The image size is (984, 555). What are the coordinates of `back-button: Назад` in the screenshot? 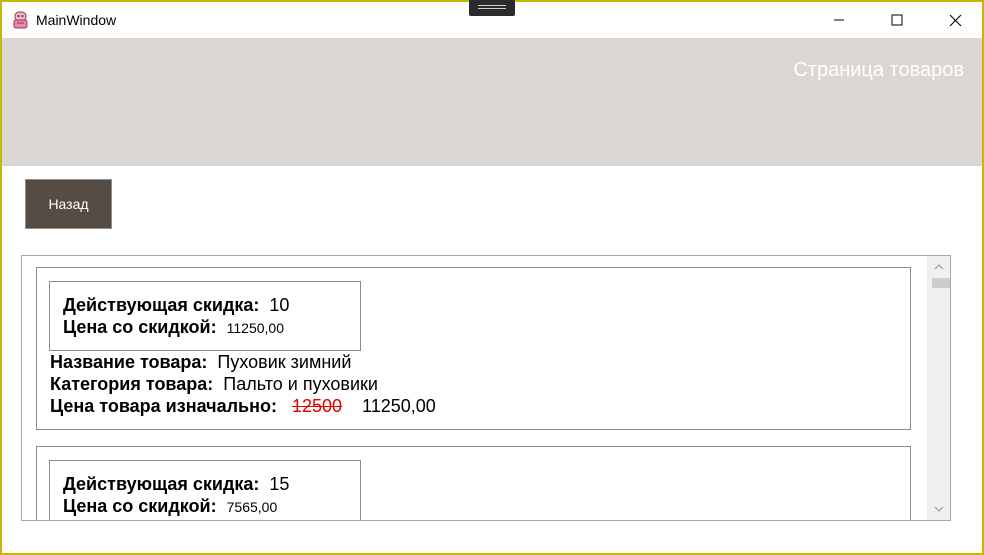 It's located at (68, 204).